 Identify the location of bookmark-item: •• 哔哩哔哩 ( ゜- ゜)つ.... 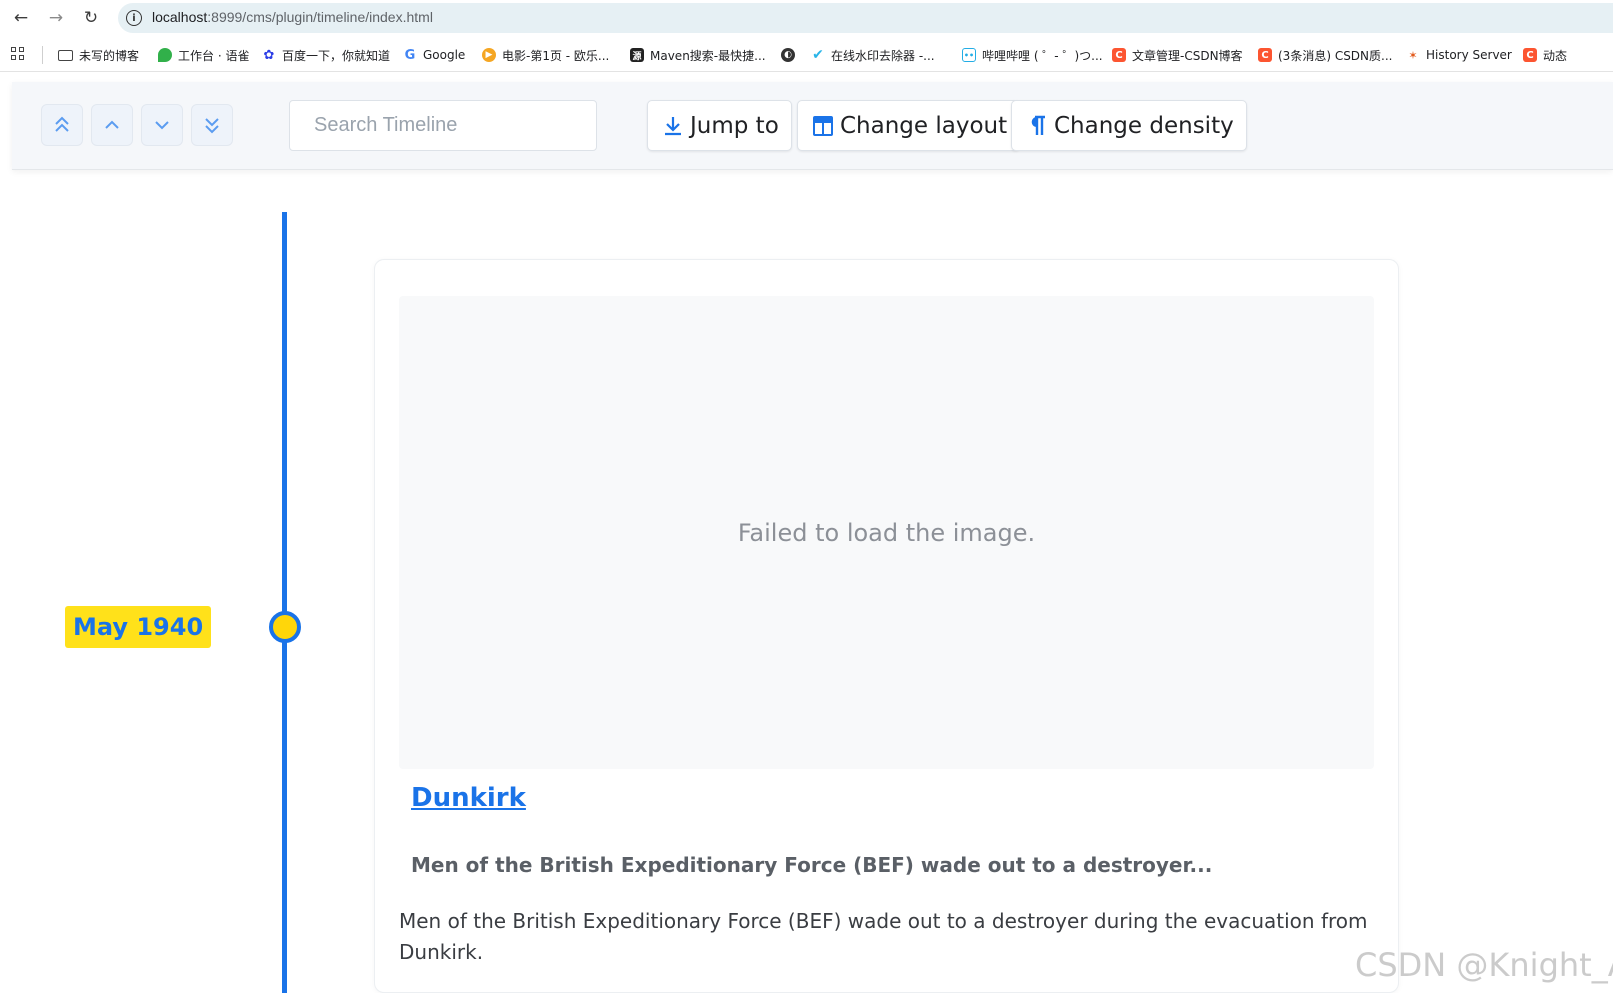
(1032, 55).